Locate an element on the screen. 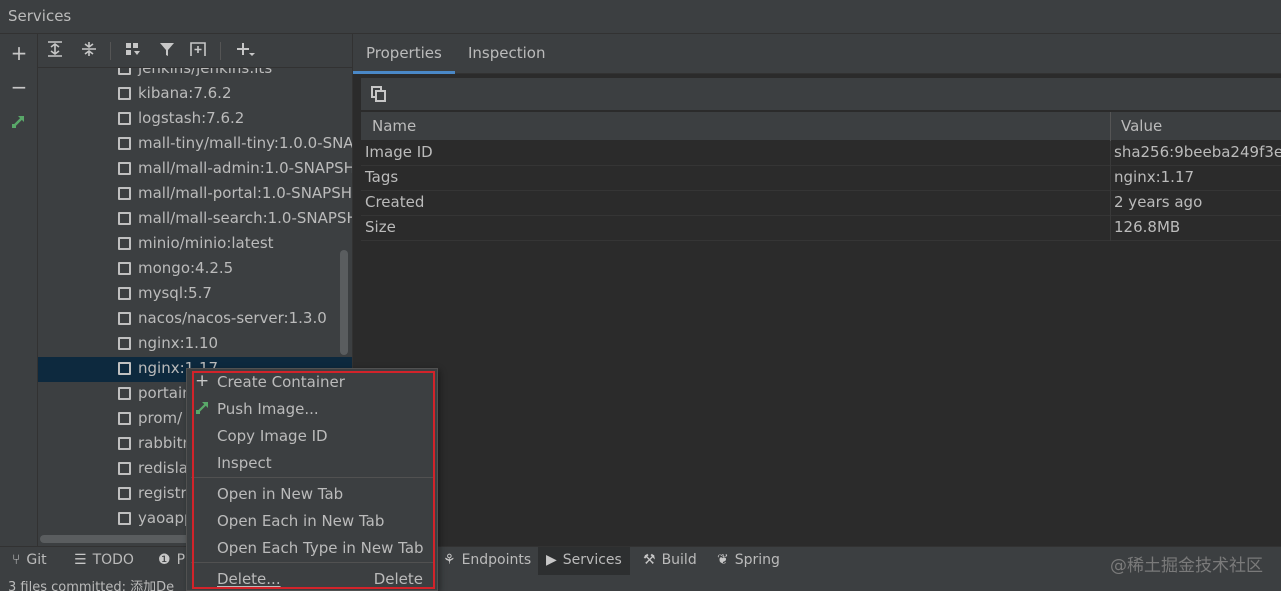 This screenshot has width=1281, height=591. problems-icon: ❶ is located at coordinates (164, 560).